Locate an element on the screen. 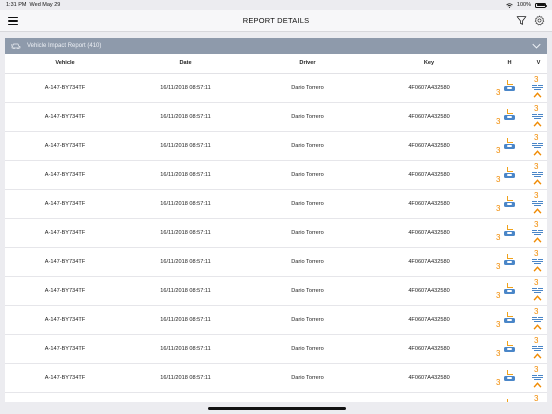 This screenshot has width=552, height=414. report-section-header: Vehicle Impact Report (410) is located at coordinates (276, 46).